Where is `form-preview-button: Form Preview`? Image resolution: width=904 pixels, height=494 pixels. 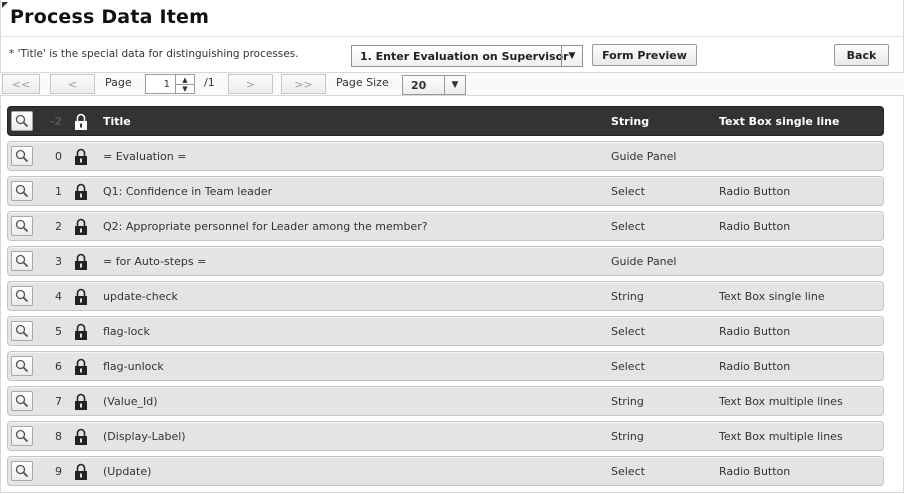
form-preview-button: Form Preview is located at coordinates (644, 55).